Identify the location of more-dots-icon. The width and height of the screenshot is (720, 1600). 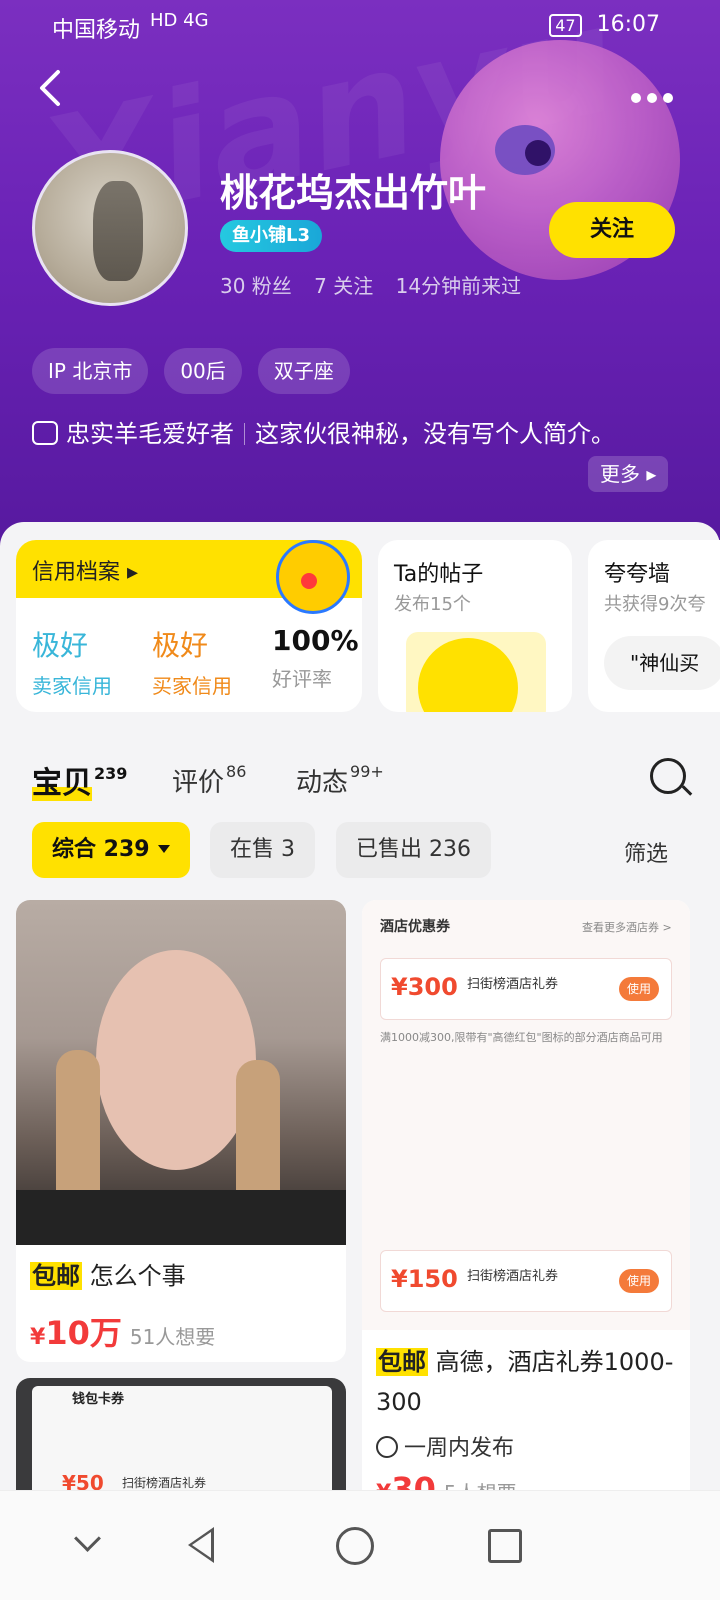
(652, 98).